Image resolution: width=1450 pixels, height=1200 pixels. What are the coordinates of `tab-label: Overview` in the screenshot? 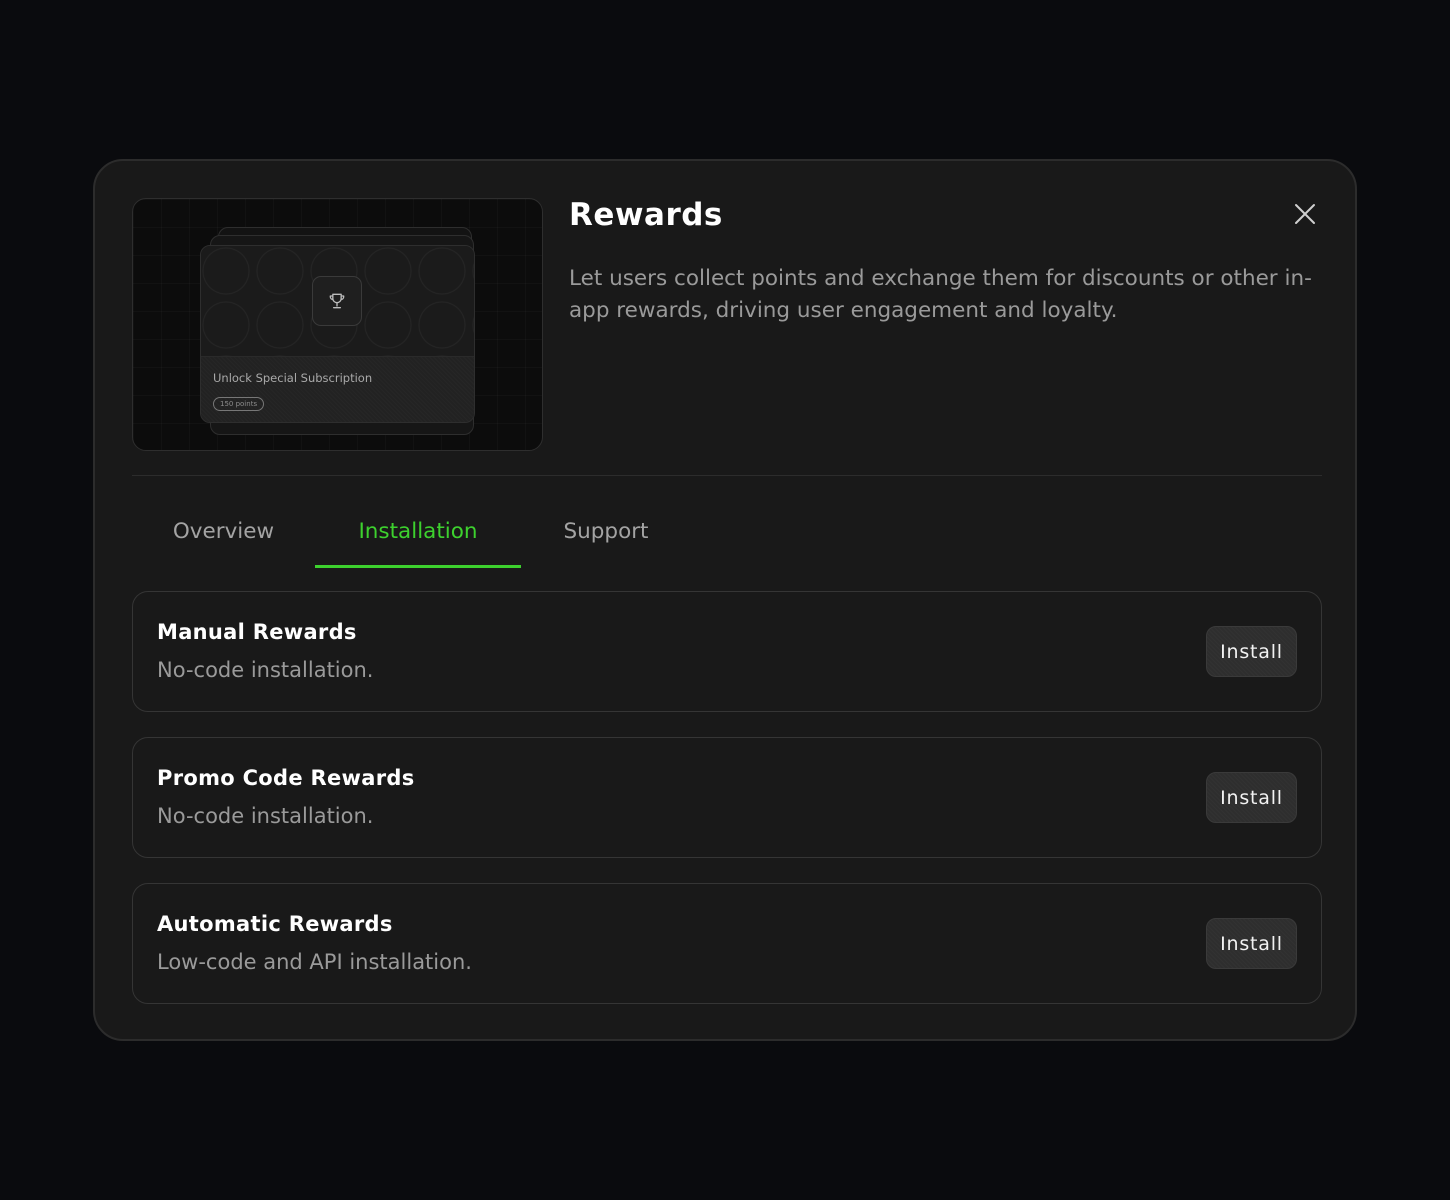 It's located at (223, 531).